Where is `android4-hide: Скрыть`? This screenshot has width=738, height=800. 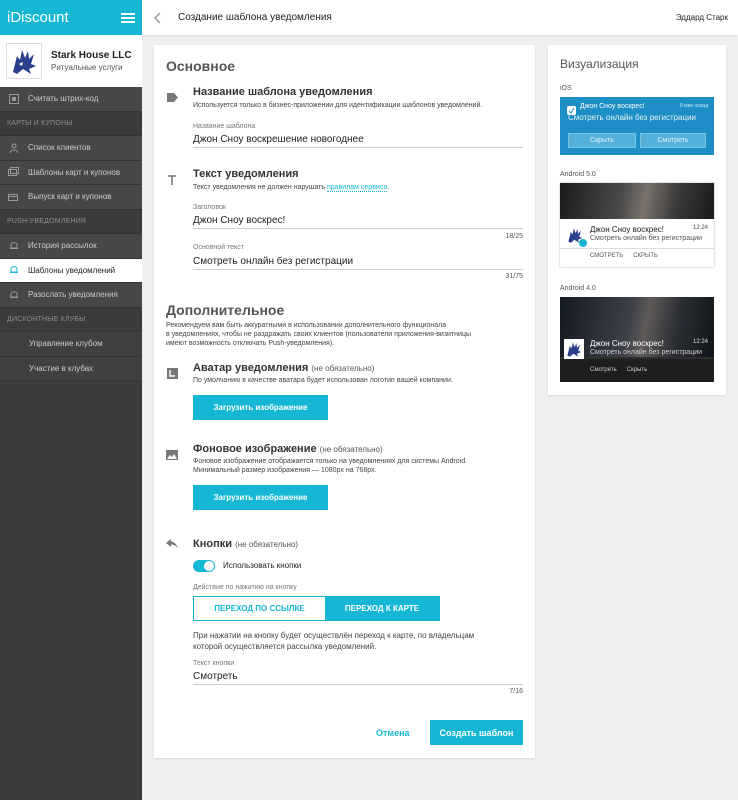
android4-hide: Скрыть is located at coordinates (637, 370).